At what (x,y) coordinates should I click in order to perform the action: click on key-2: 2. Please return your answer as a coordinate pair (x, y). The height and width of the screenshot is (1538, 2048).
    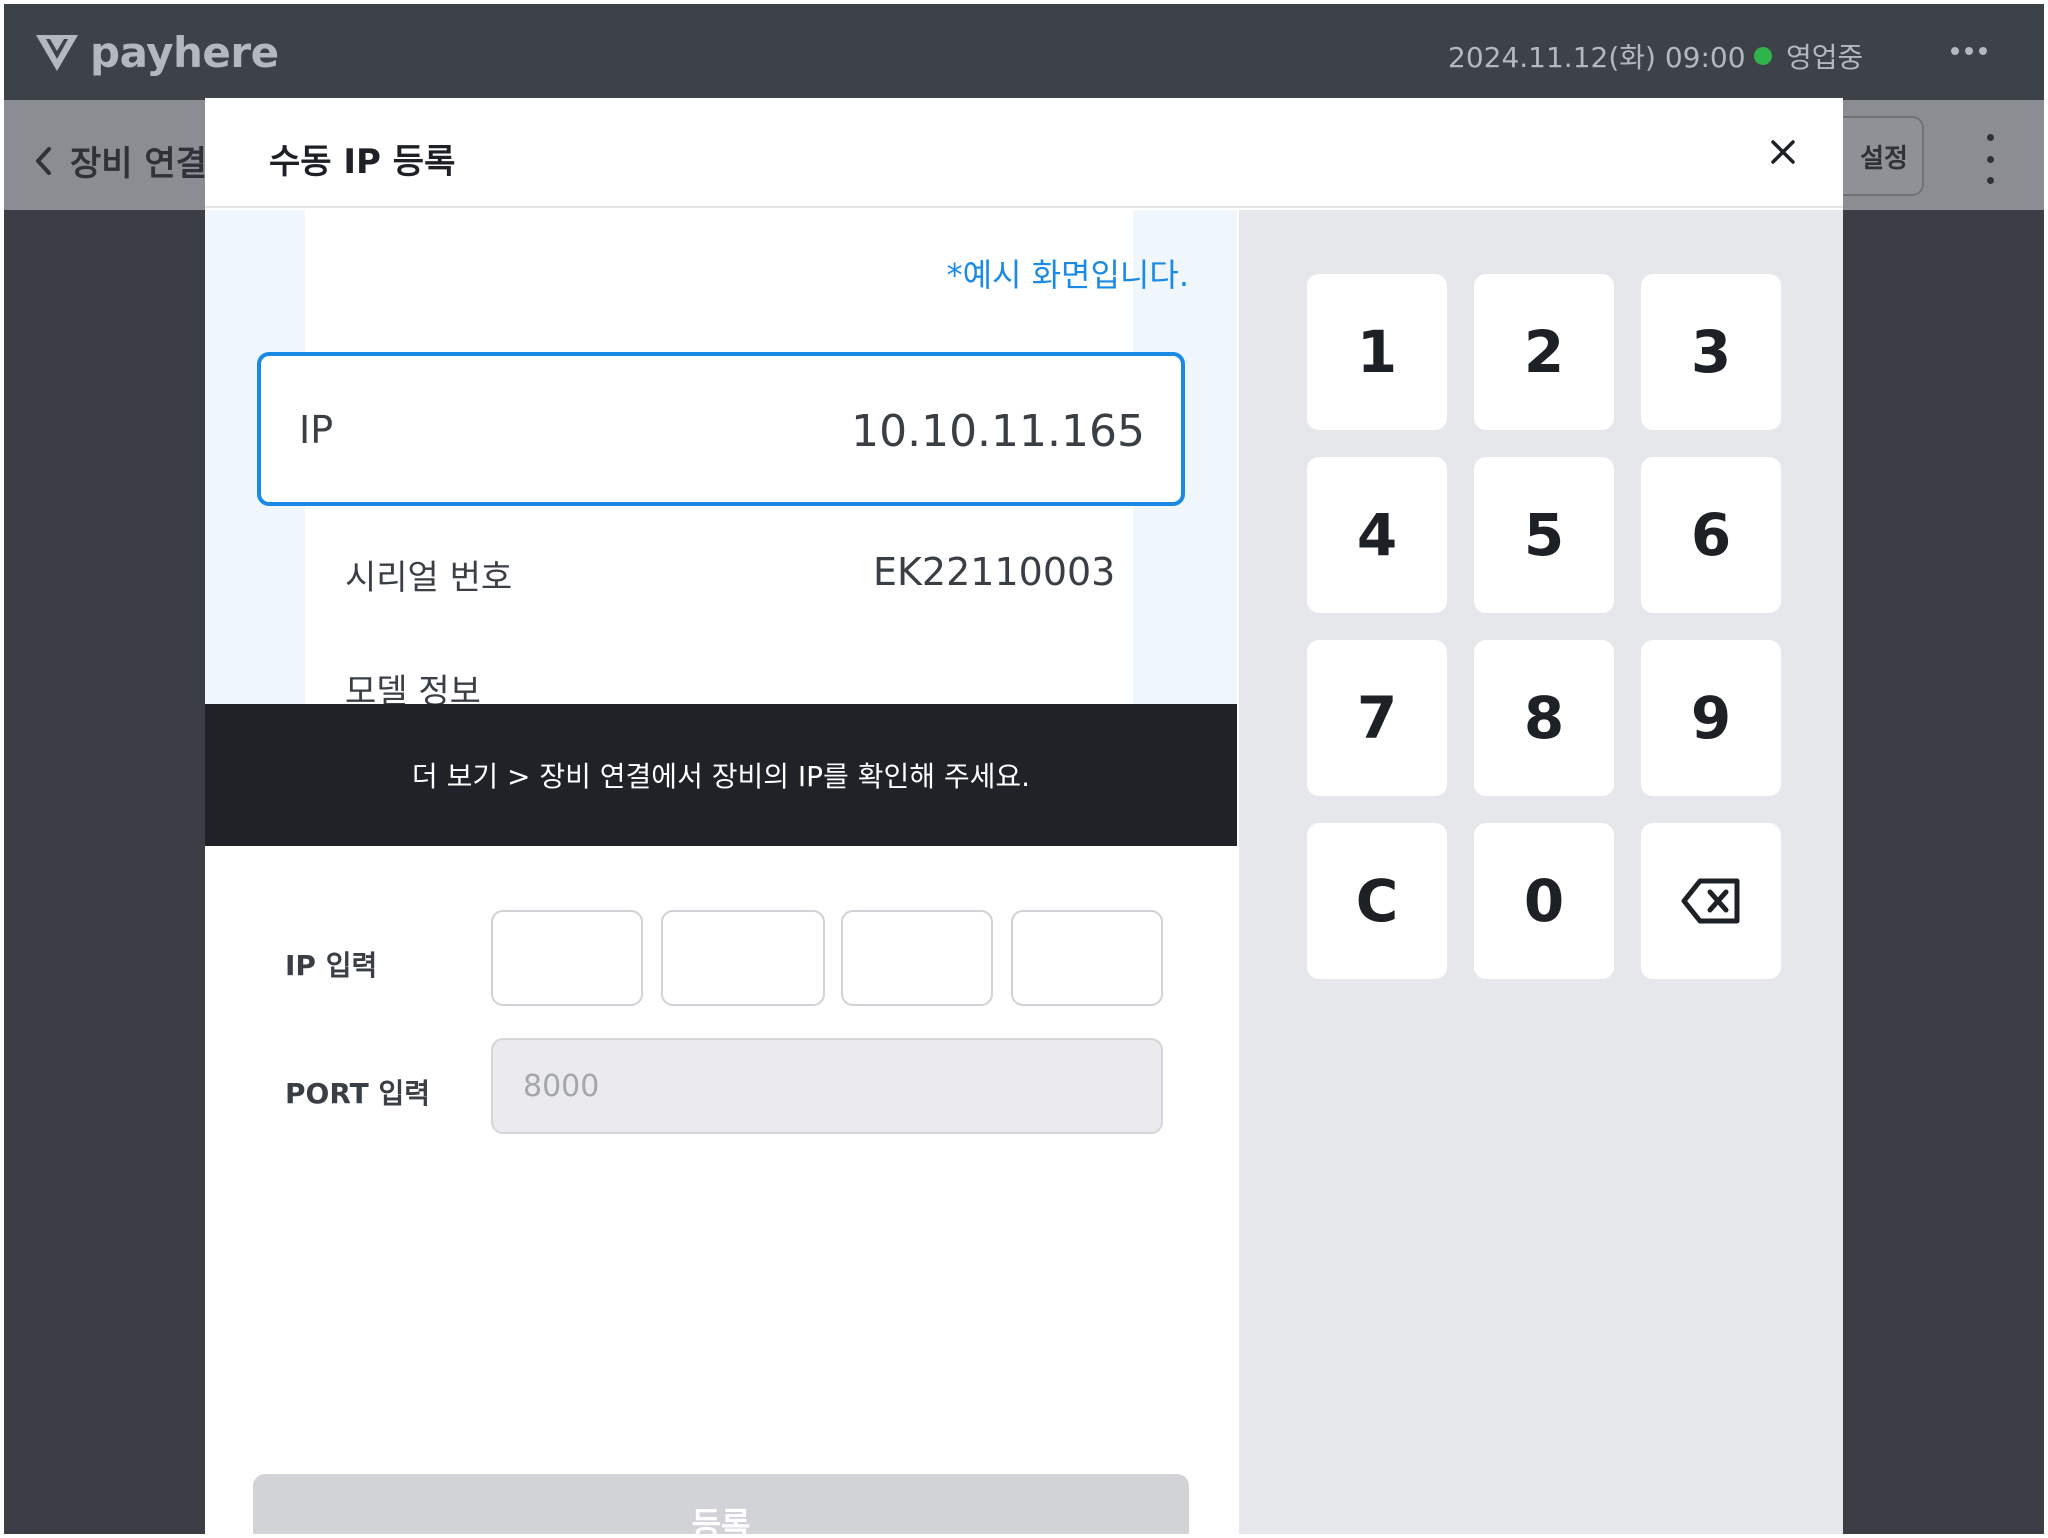
    Looking at the image, I should click on (1544, 352).